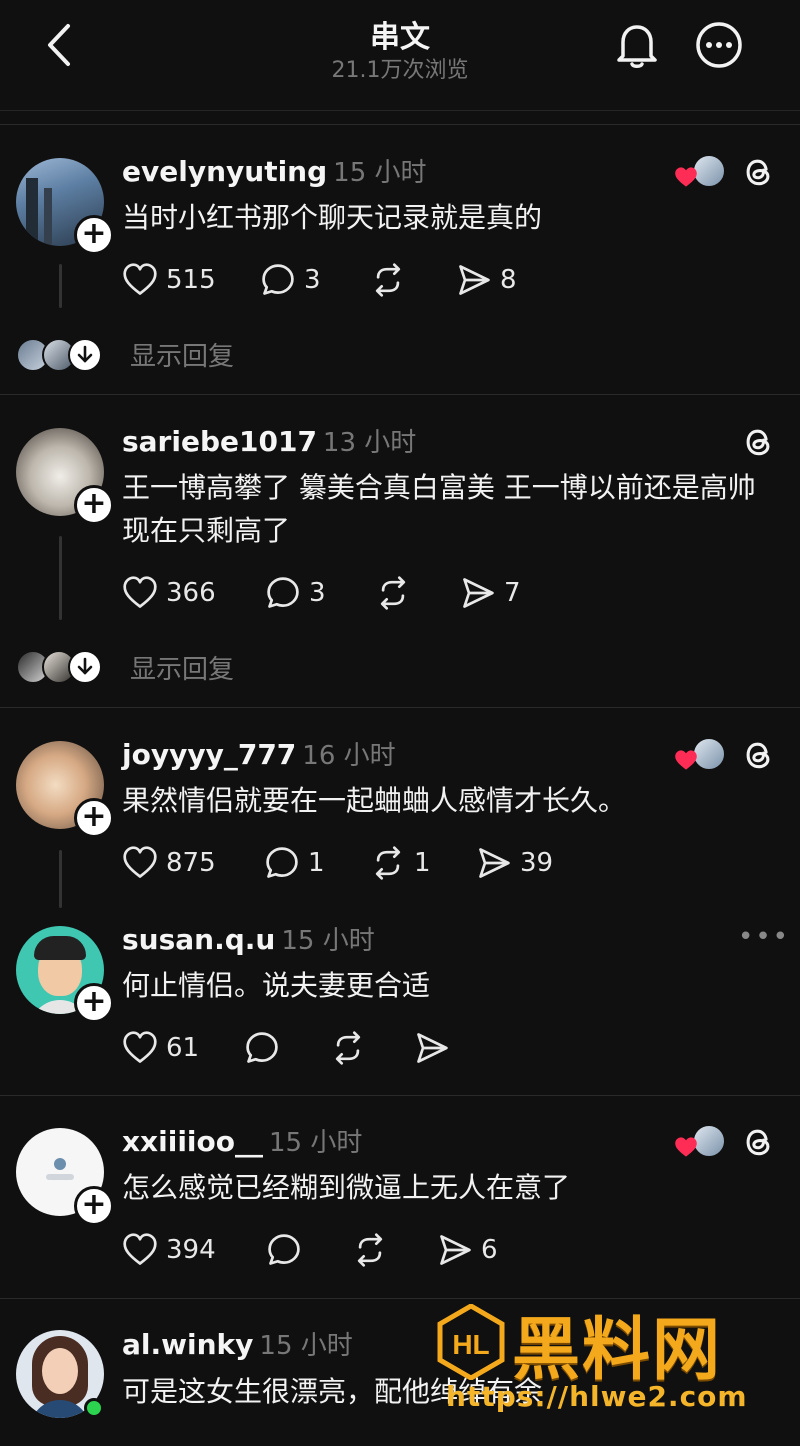 The width and height of the screenshot is (800, 1446). I want to click on reply-count: 1, so click(316, 863).